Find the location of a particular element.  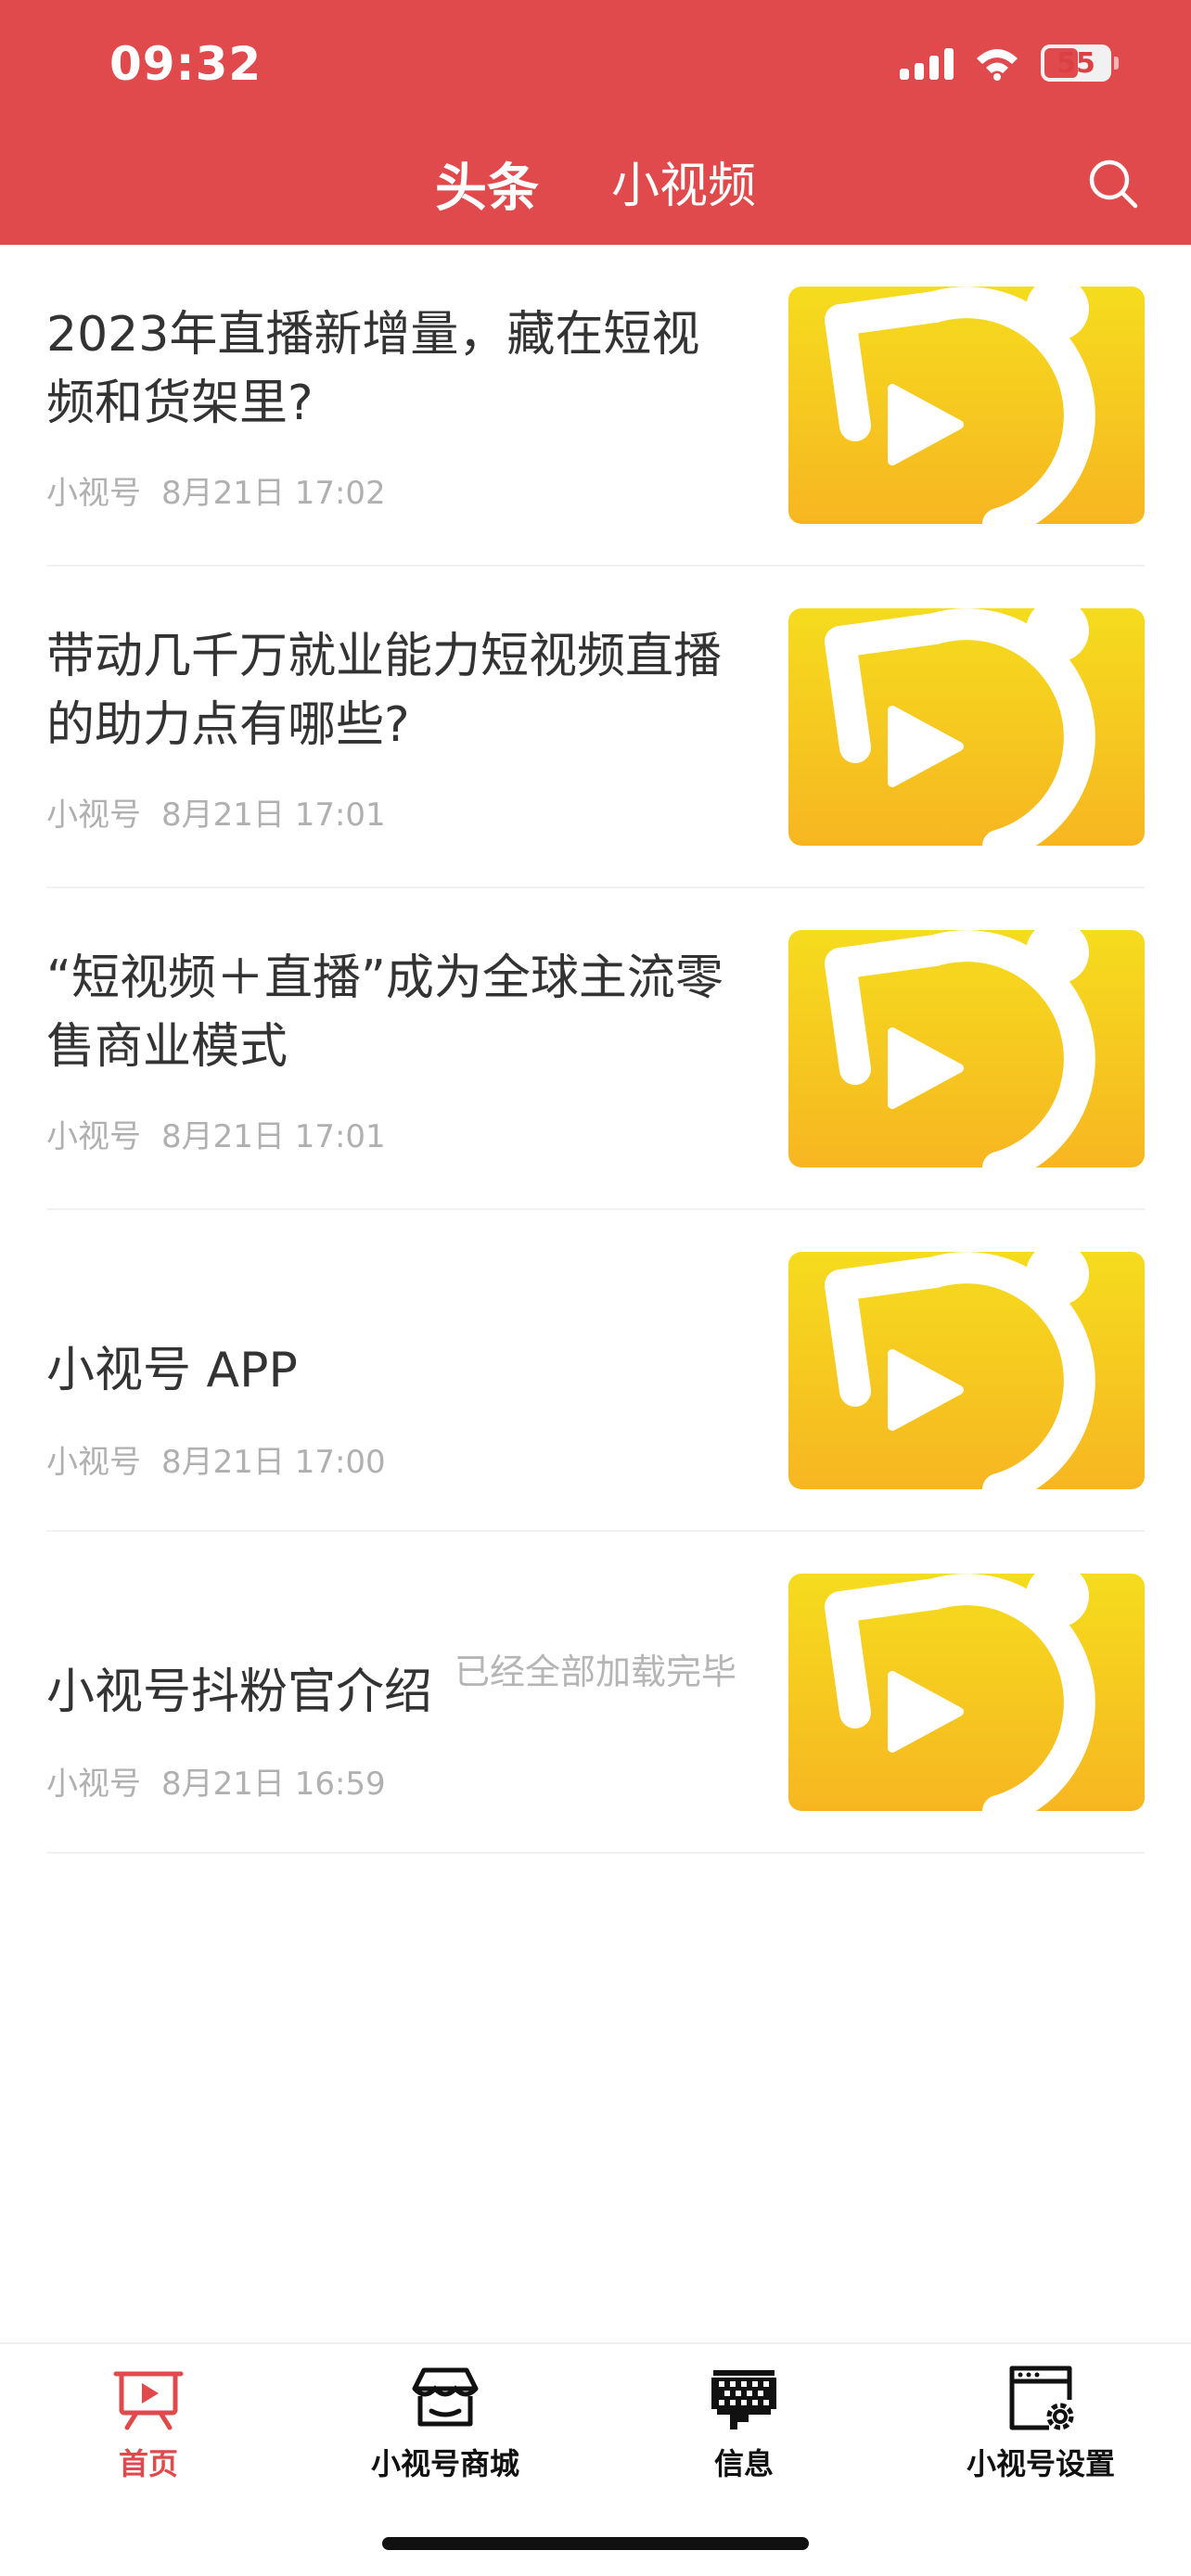

home-indicator is located at coordinates (595, 2543).